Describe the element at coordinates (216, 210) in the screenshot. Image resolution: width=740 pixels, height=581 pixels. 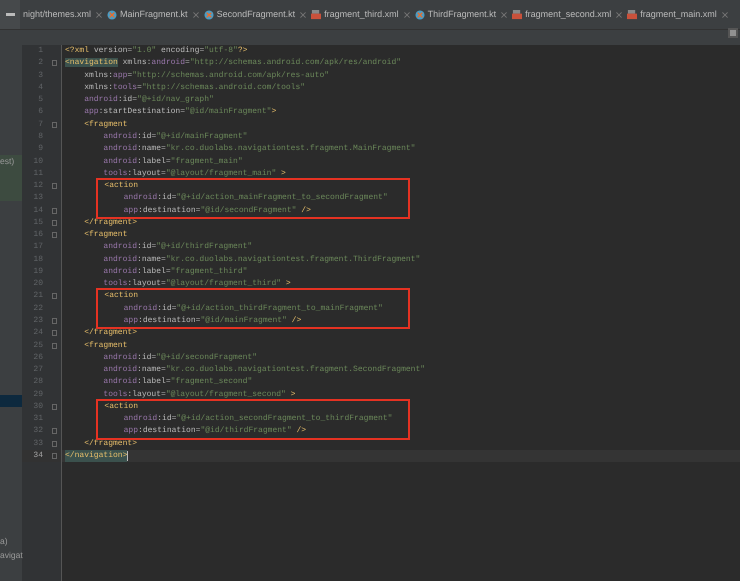
I see `code-line: app:destination="@id/secondFragment" />` at that location.